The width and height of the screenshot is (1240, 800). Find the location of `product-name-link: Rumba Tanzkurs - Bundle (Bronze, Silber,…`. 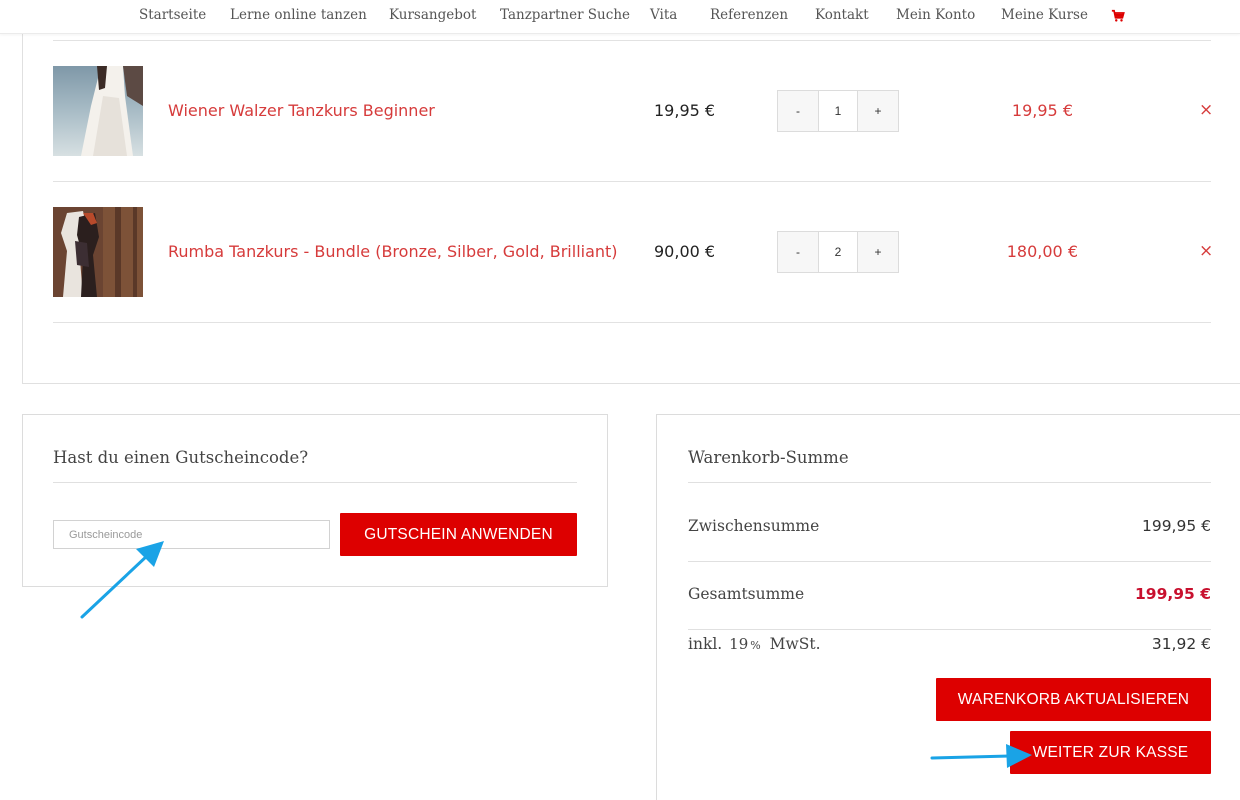

product-name-link: Rumba Tanzkurs - Bundle (Bronze, Silber,… is located at coordinates (393, 251).